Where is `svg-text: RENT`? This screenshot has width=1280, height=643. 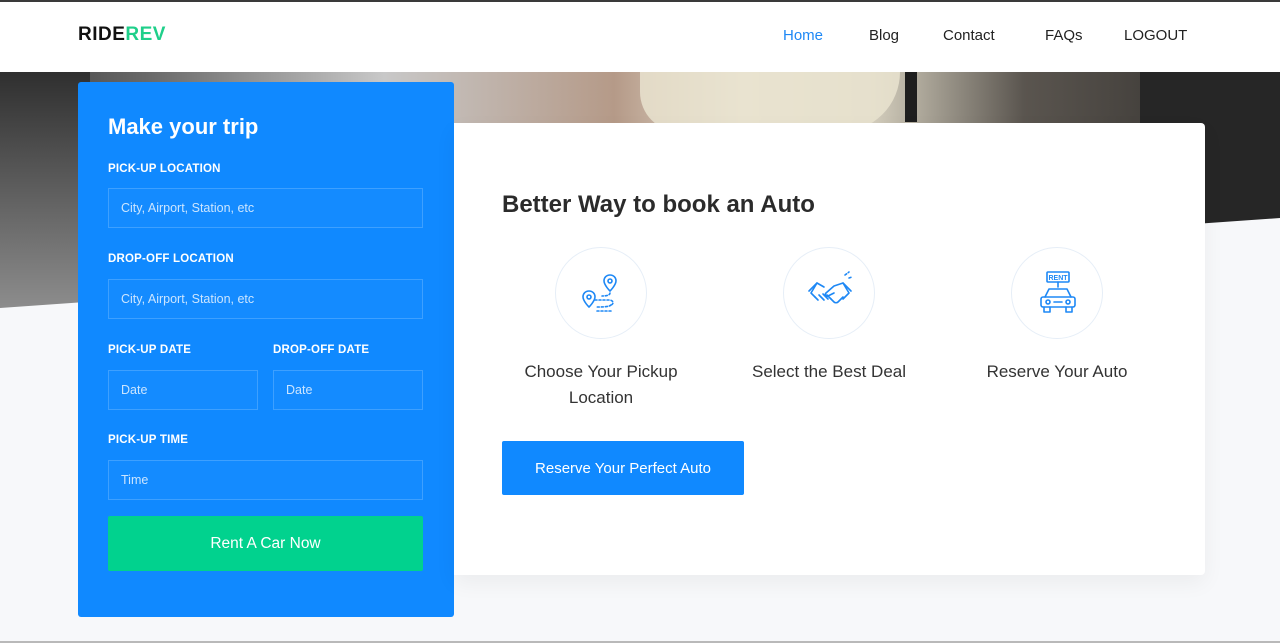
svg-text: RENT is located at coordinates (1058, 278).